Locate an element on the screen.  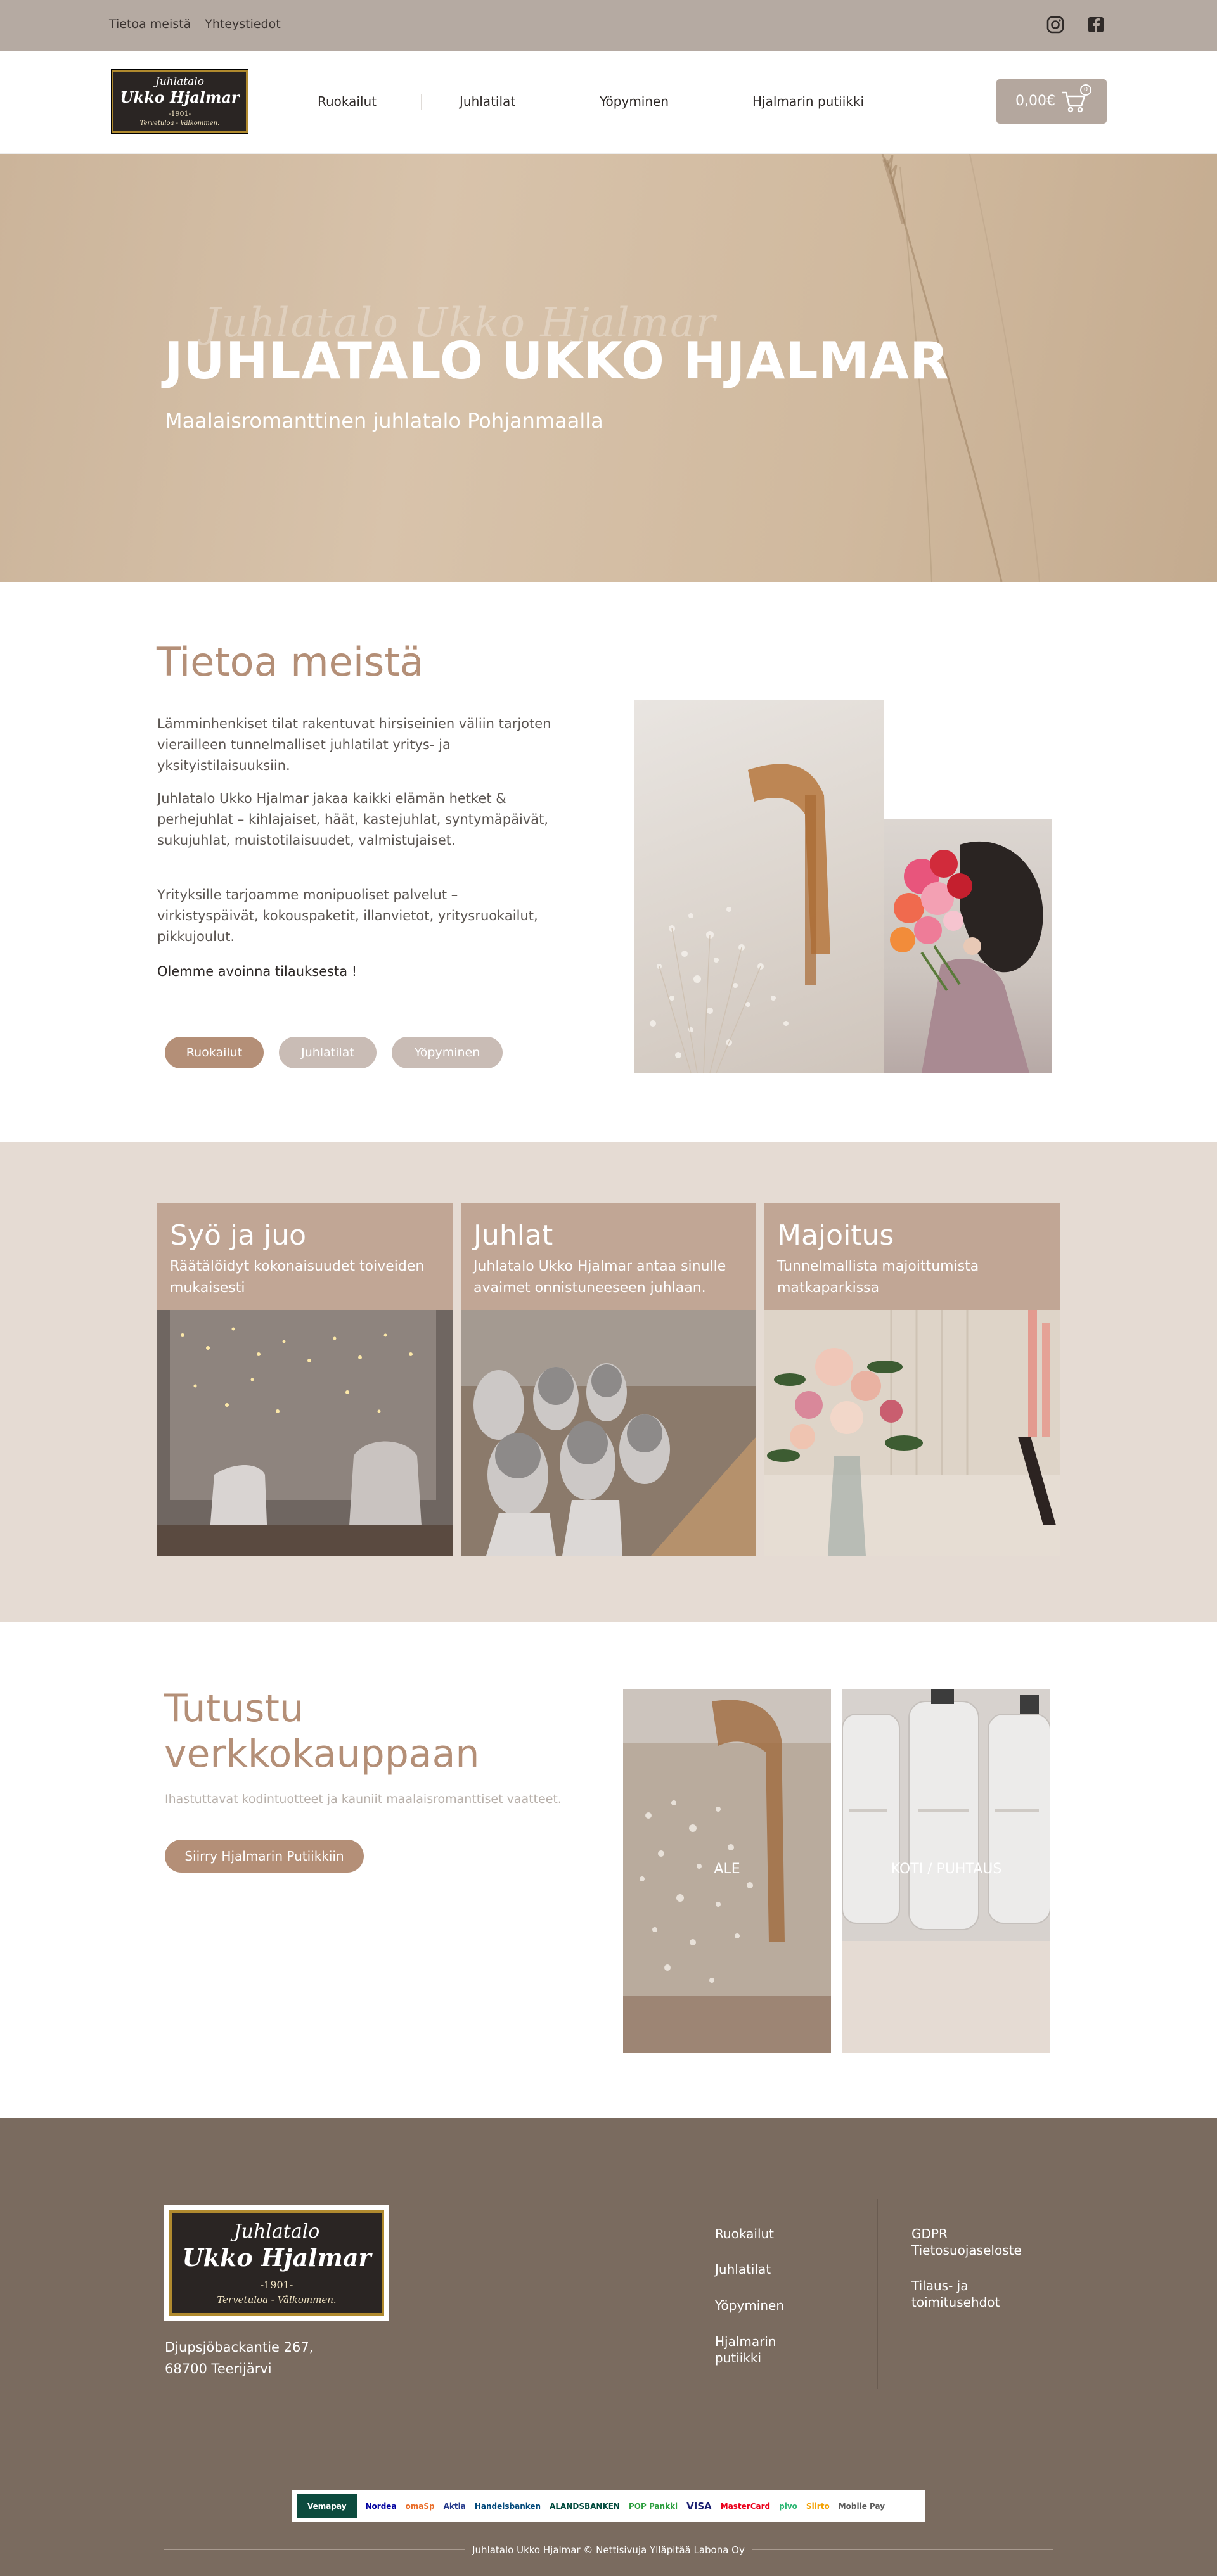
address-line: 68700 Teerijärvi is located at coordinates (218, 2368).